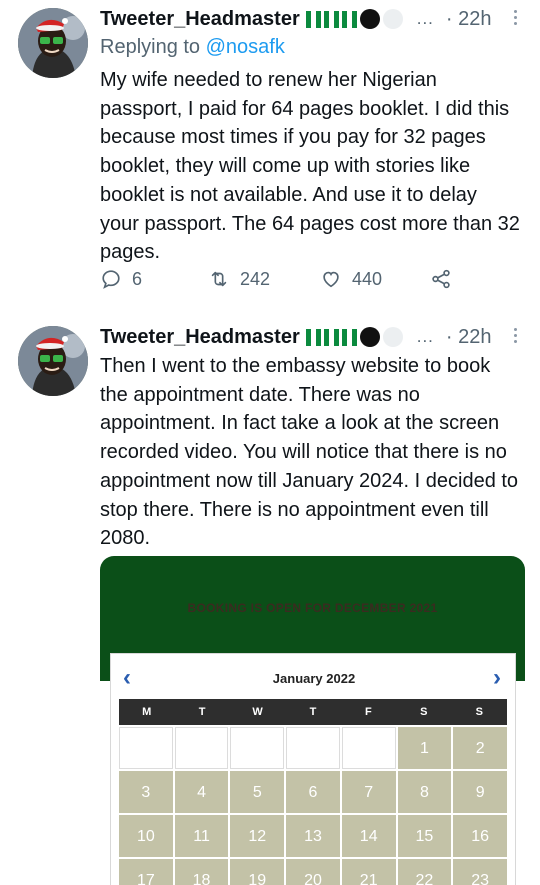 This screenshot has width=540, height=885. What do you see at coordinates (201, 792) in the screenshot?
I see `calendar-day: 4` at bounding box center [201, 792].